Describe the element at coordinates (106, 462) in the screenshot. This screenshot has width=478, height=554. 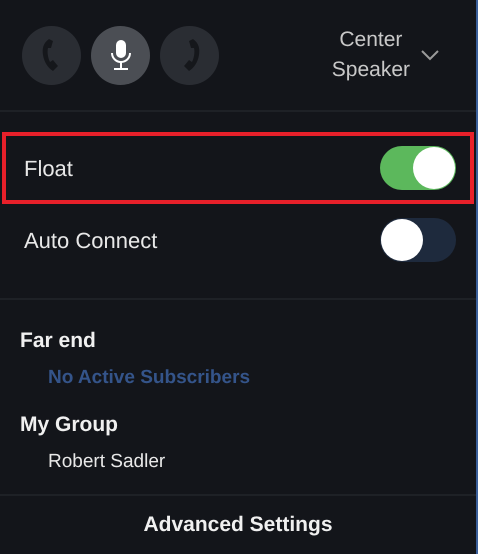
I see `list-item: Robert Sadler` at that location.